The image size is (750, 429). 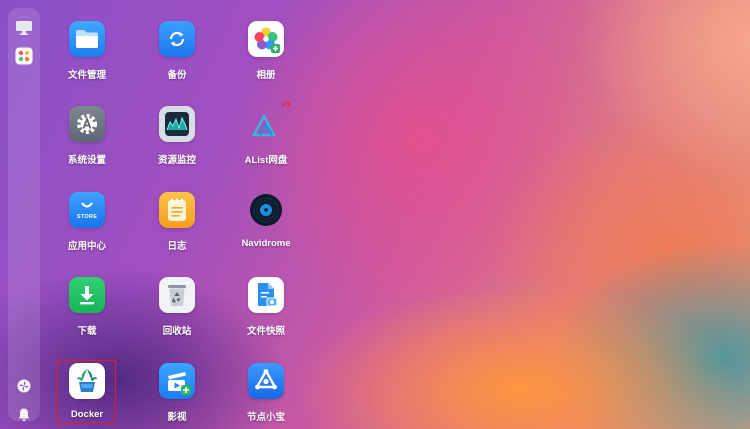 I want to click on app-photos: 相册, so click(x=266, y=51).